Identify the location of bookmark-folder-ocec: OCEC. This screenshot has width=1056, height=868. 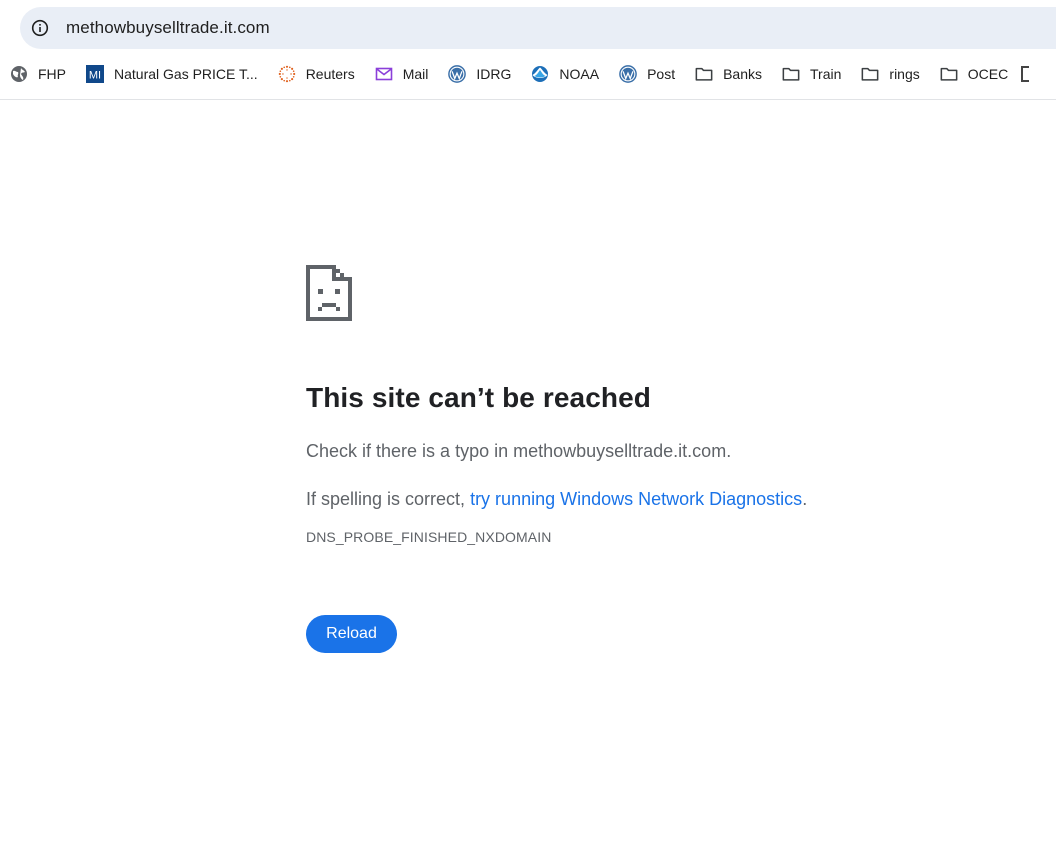
(973, 74).